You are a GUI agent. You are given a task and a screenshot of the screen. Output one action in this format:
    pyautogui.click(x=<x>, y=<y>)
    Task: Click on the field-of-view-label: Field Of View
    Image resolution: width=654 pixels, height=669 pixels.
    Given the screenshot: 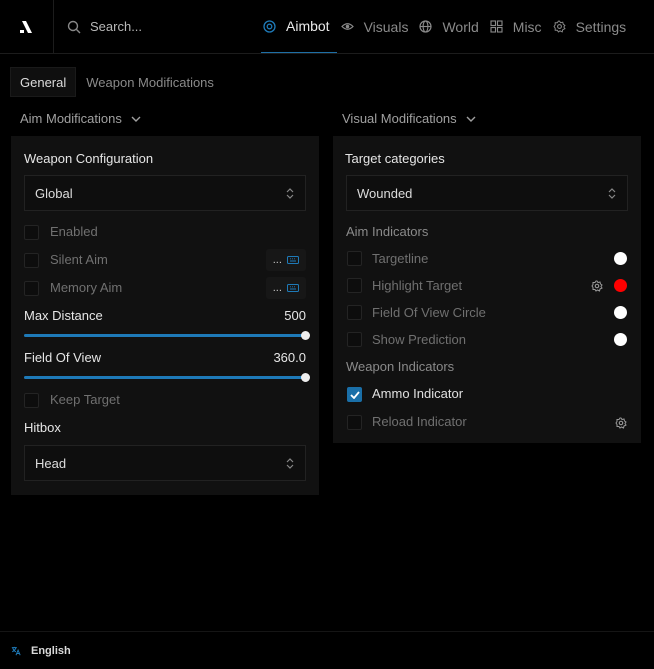 What is the action you would take?
    pyautogui.click(x=63, y=357)
    